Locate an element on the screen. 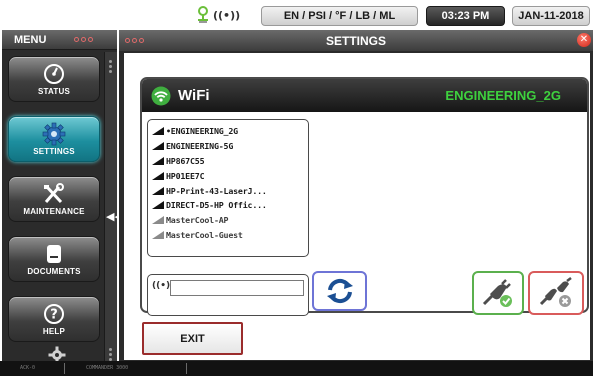 This screenshot has height=376, width=593. question-icon: ? is located at coordinates (54, 314).